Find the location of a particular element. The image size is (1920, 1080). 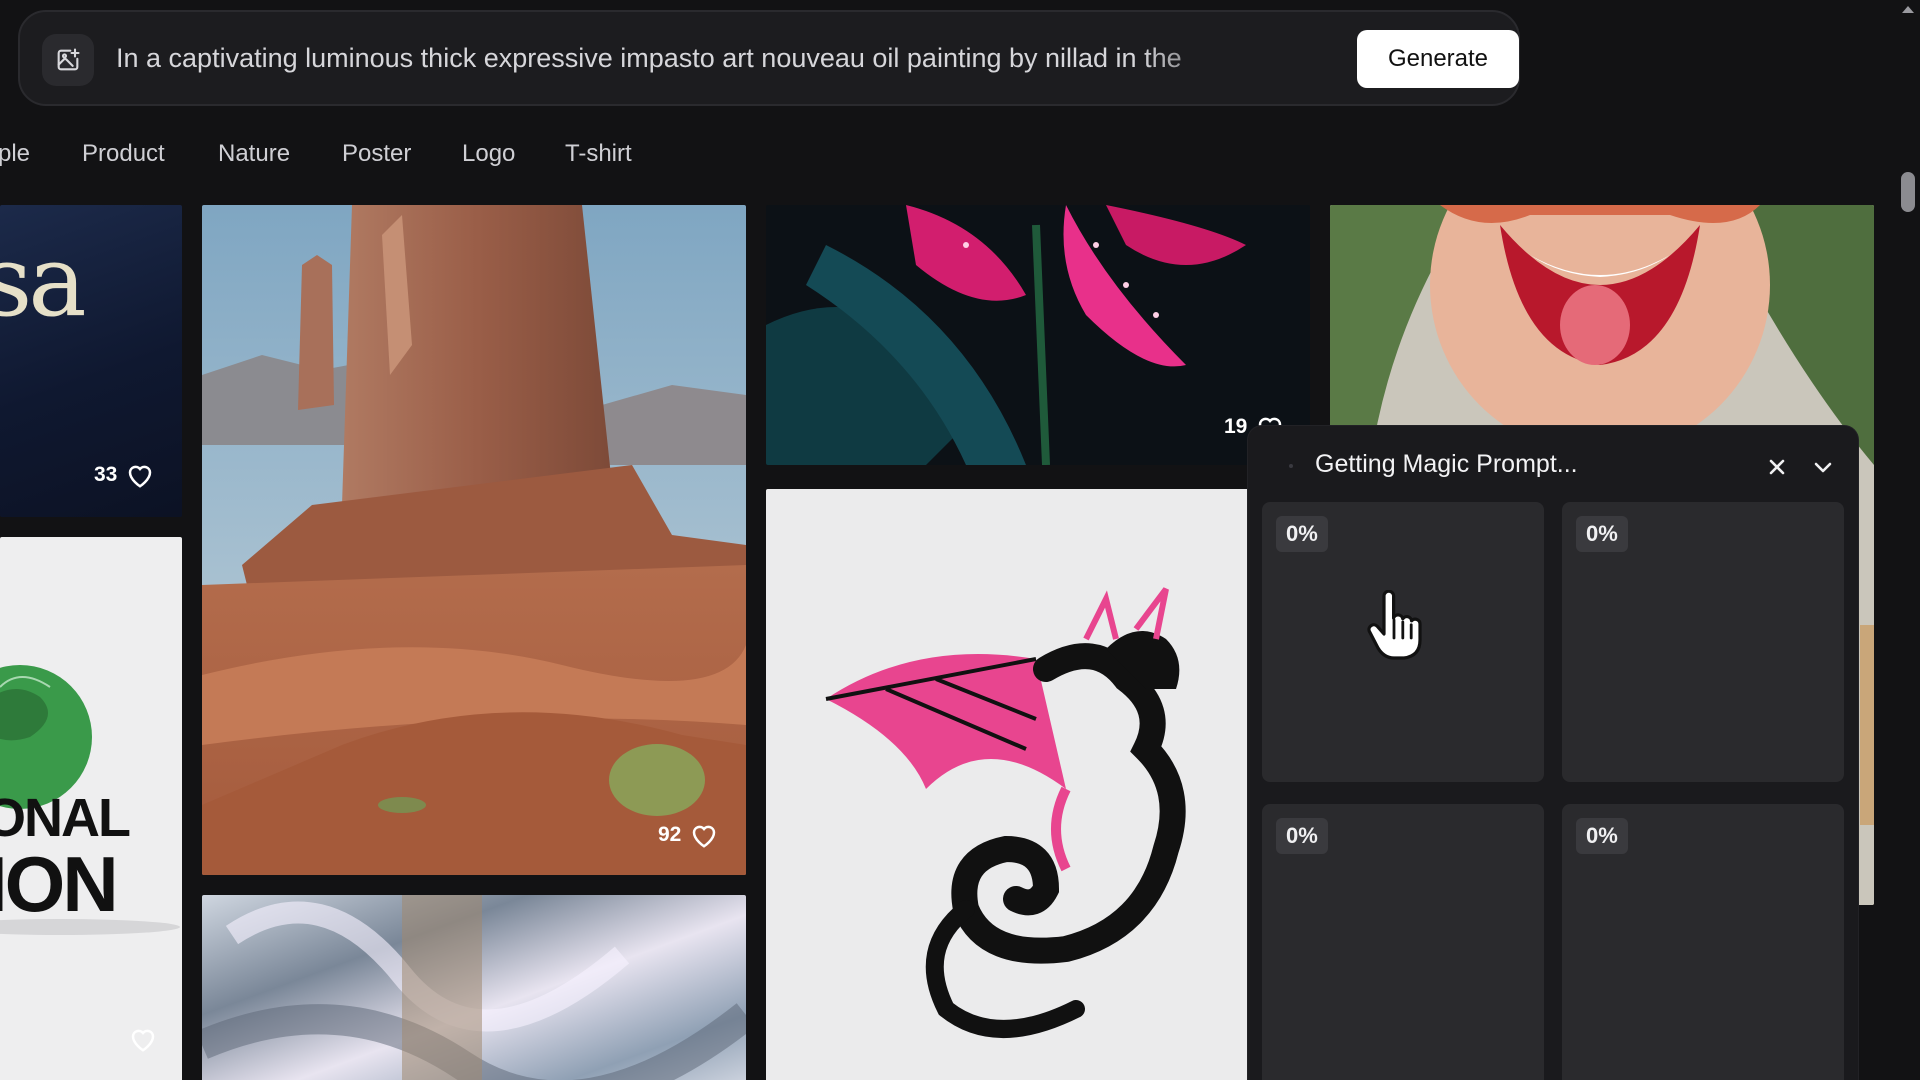

like-counter: 33 is located at coordinates (124, 475).